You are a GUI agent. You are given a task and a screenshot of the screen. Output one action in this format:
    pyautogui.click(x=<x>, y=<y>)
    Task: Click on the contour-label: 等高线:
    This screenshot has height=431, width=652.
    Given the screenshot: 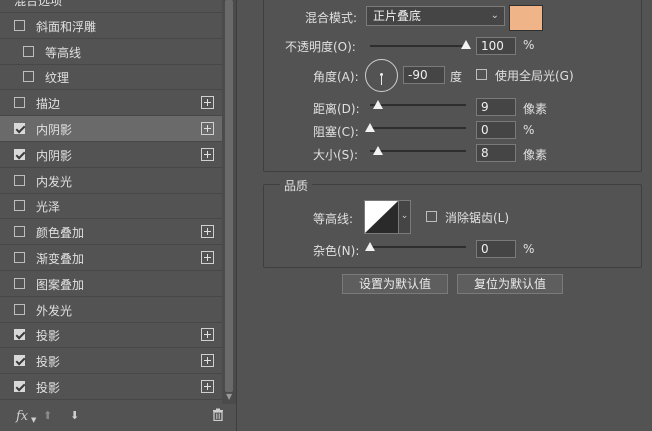 What is the action you would take?
    pyautogui.click(x=333, y=219)
    